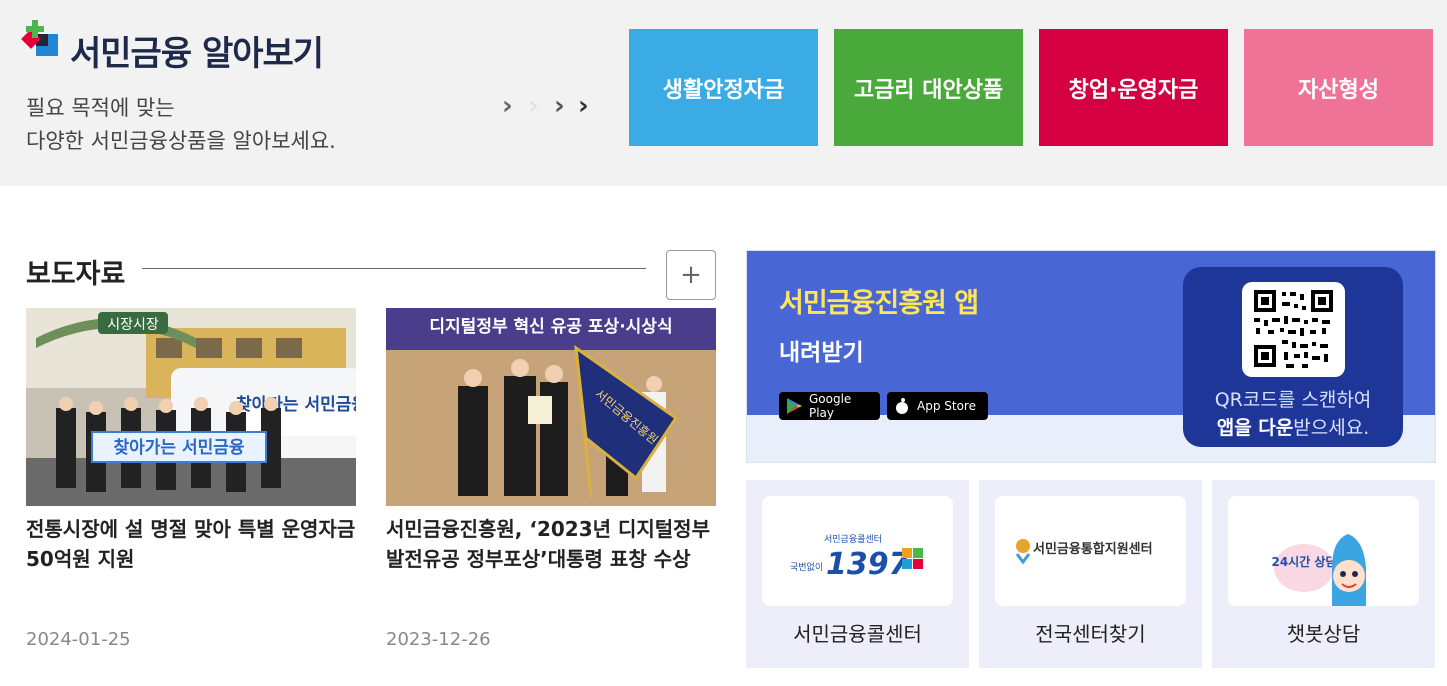 Image resolution: width=1447 pixels, height=686 pixels. Describe the element at coordinates (1323, 634) in the screenshot. I see `service-label: 챗봇상담` at that location.